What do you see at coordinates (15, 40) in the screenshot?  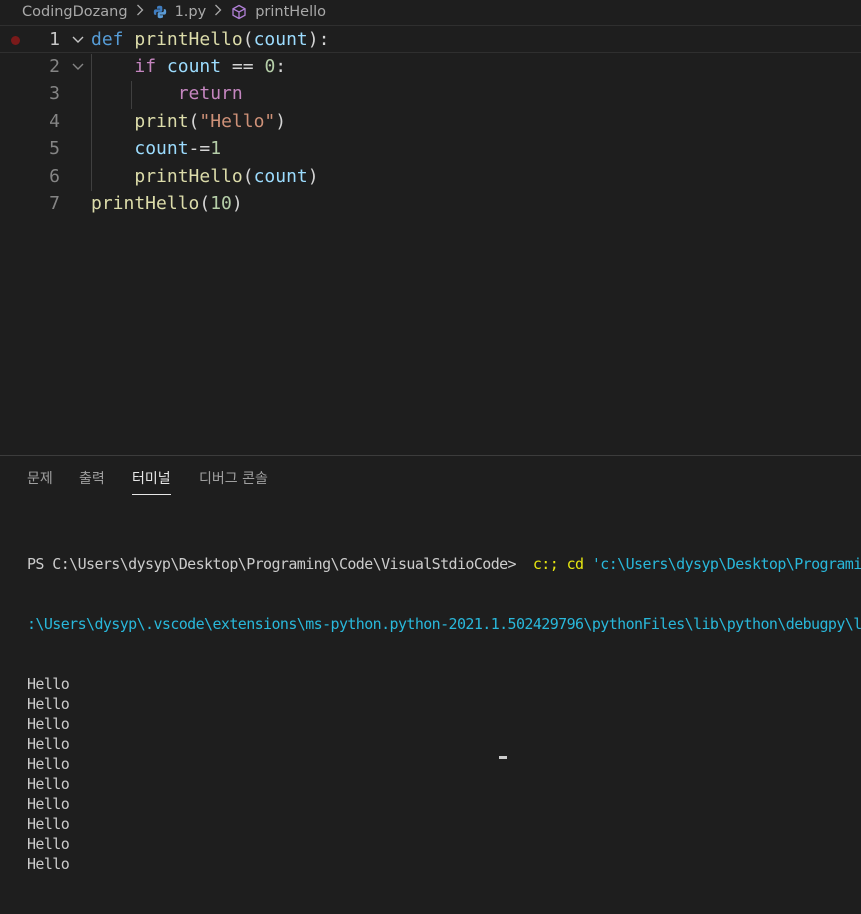 I see `breakpoint-icon` at bounding box center [15, 40].